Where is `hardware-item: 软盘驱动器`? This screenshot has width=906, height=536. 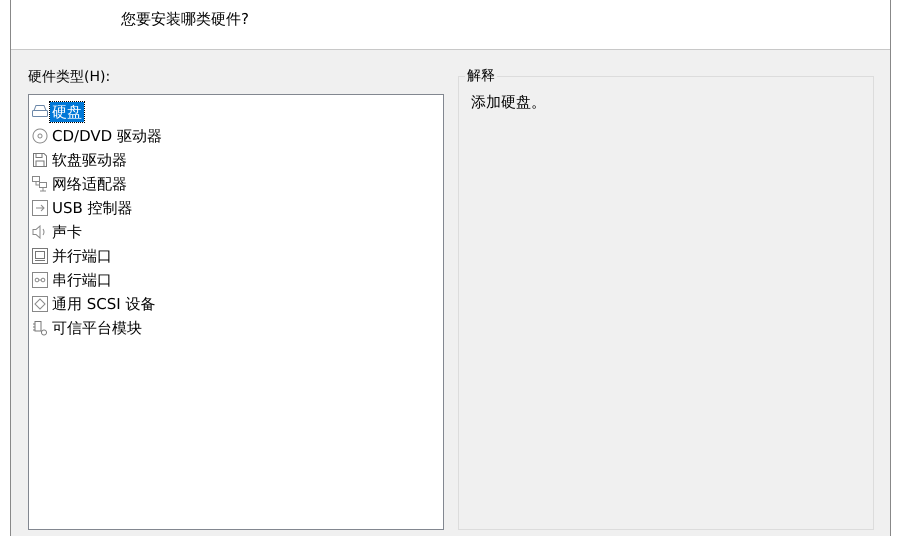
hardware-item: 软盘驱动器 is located at coordinates (89, 160).